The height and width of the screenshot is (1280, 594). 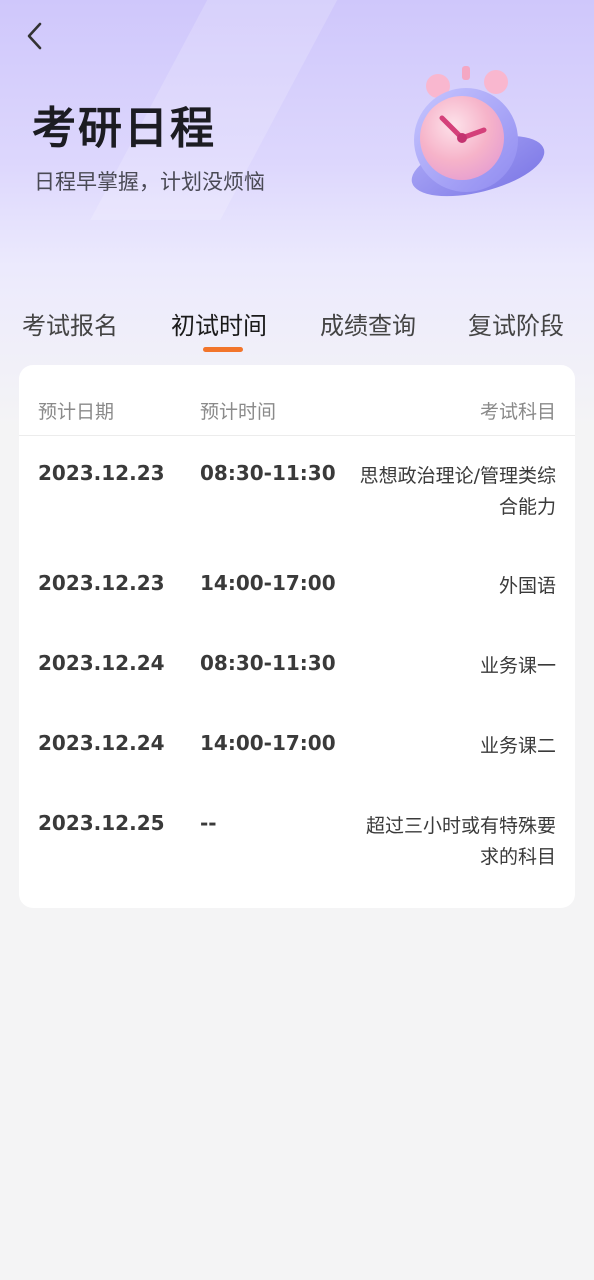 What do you see at coordinates (124, 128) in the screenshot?
I see `page-title: 考研日程` at bounding box center [124, 128].